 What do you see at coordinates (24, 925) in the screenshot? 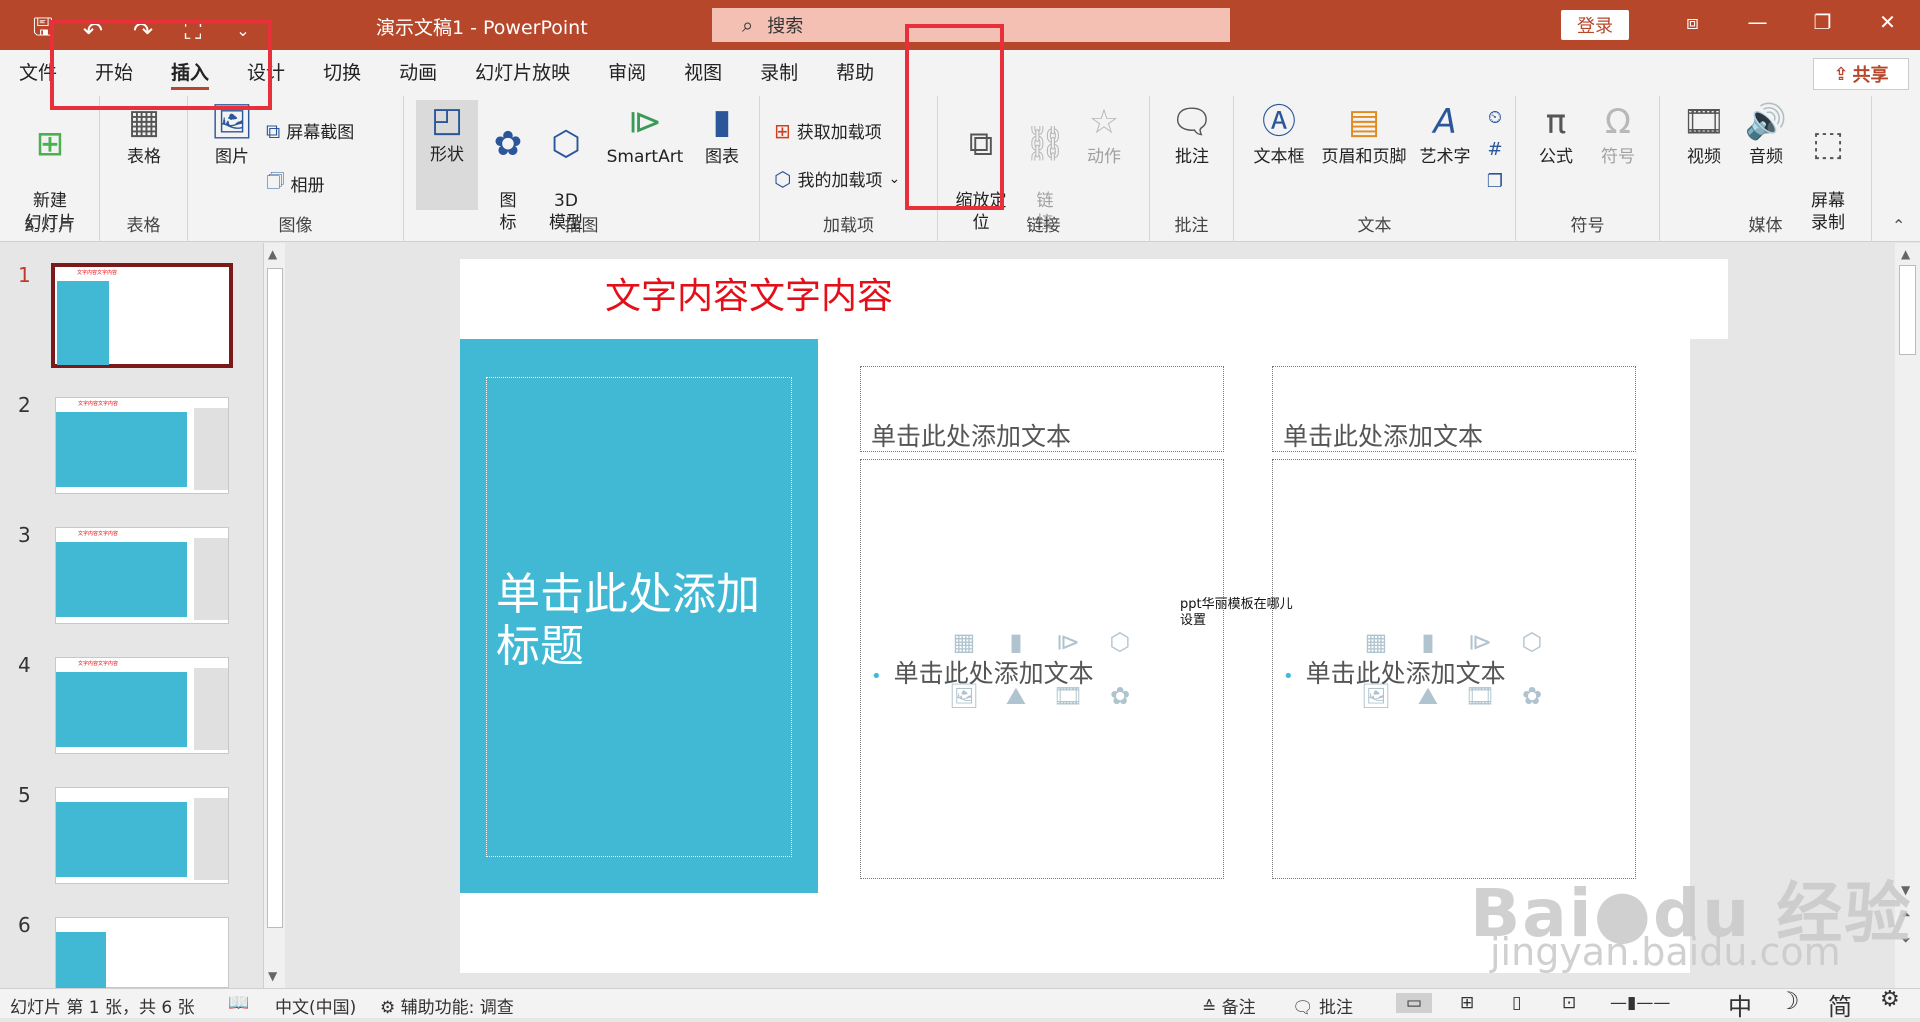
I see `thumbnail-number: 6` at bounding box center [24, 925].